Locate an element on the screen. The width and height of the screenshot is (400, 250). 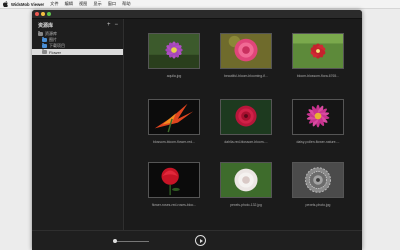
tree-item-label: Flower is located at coordinates (55, 52).